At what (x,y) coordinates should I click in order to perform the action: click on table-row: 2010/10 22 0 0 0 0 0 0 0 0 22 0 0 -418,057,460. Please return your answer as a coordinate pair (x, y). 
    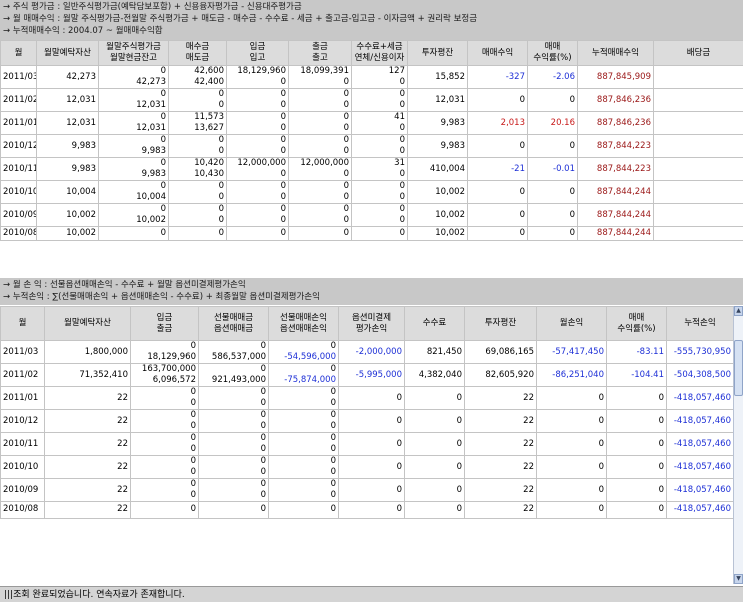
    Looking at the image, I should click on (367, 467).